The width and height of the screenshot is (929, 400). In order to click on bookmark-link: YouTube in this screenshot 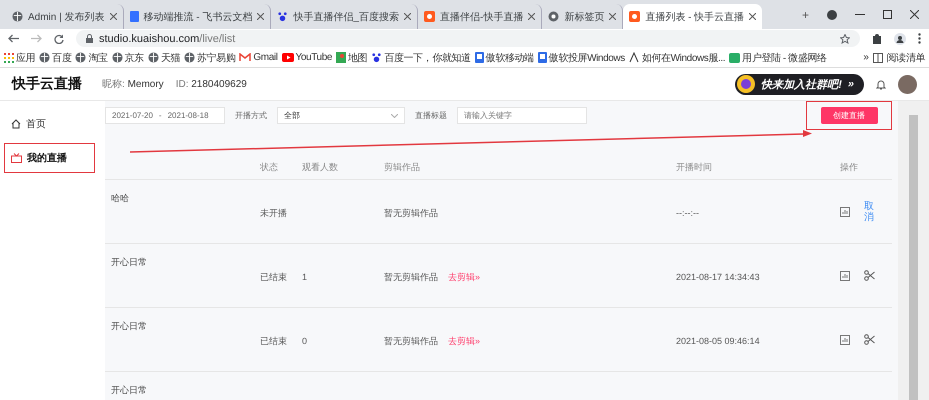, I will do `click(314, 57)`.